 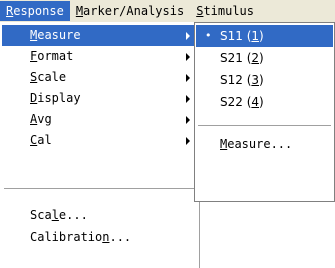 I want to click on submenu-item-s22-close: ), so click(x=261, y=102).